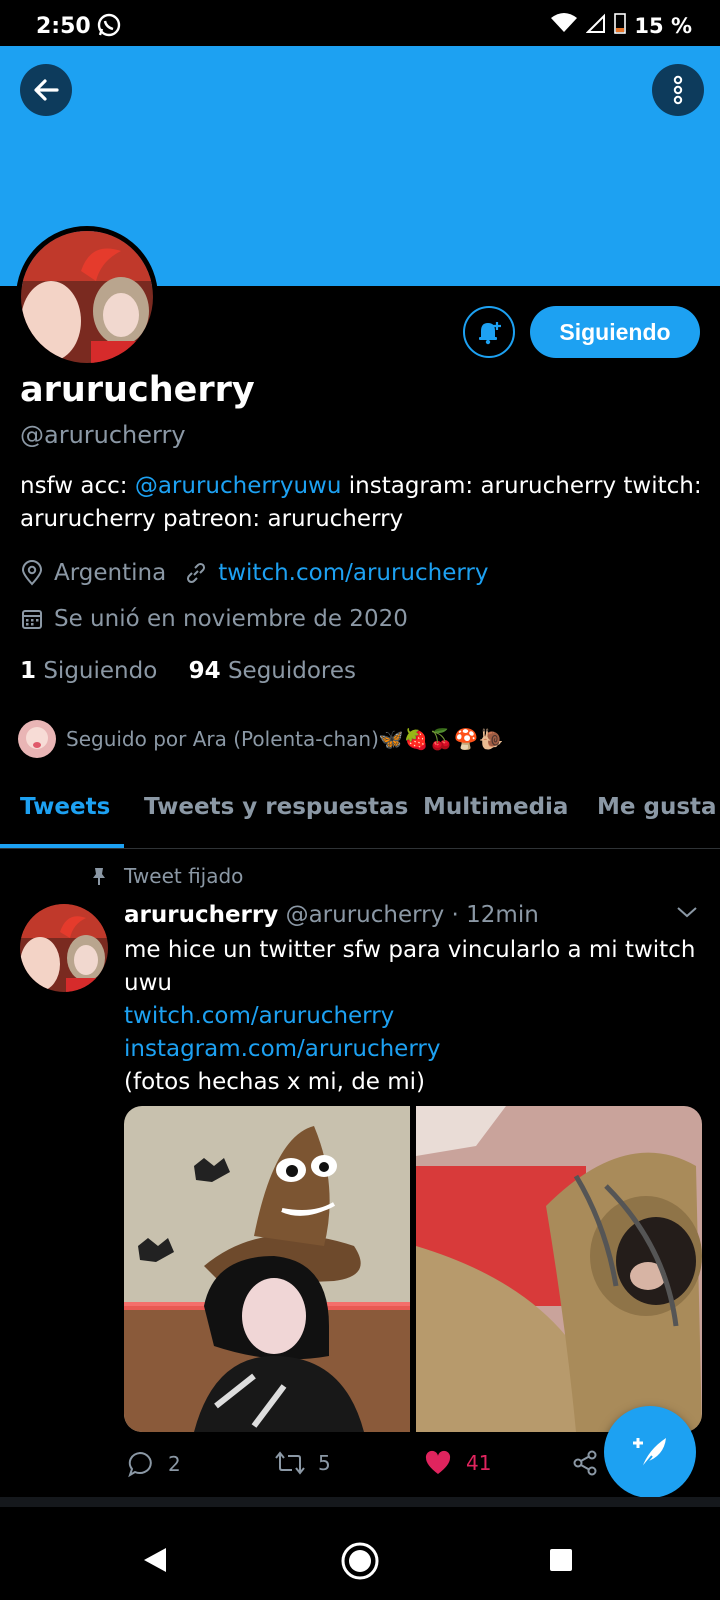 The height and width of the screenshot is (1600, 720). I want to click on pinned-label: Tweet fijado, so click(184, 876).